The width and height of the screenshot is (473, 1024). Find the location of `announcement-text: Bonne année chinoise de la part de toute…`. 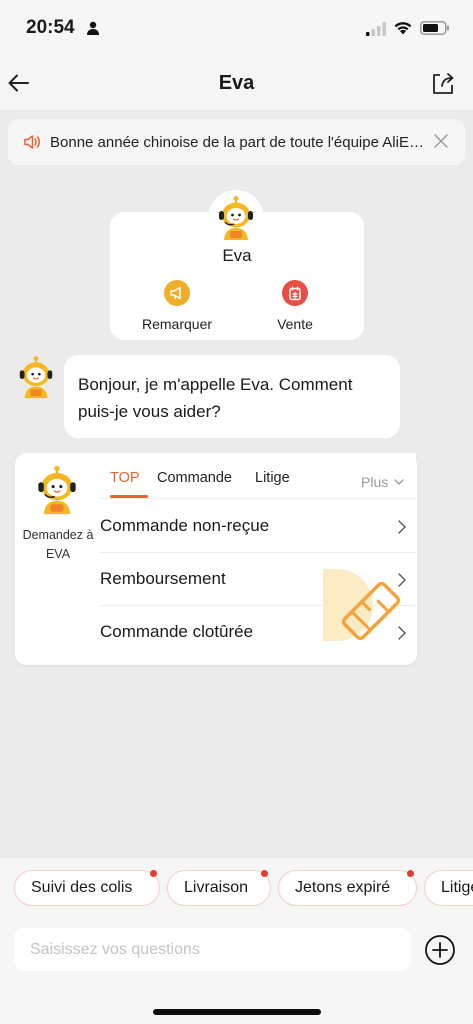

announcement-text: Bonne année chinoise de la part de toute… is located at coordinates (237, 142).